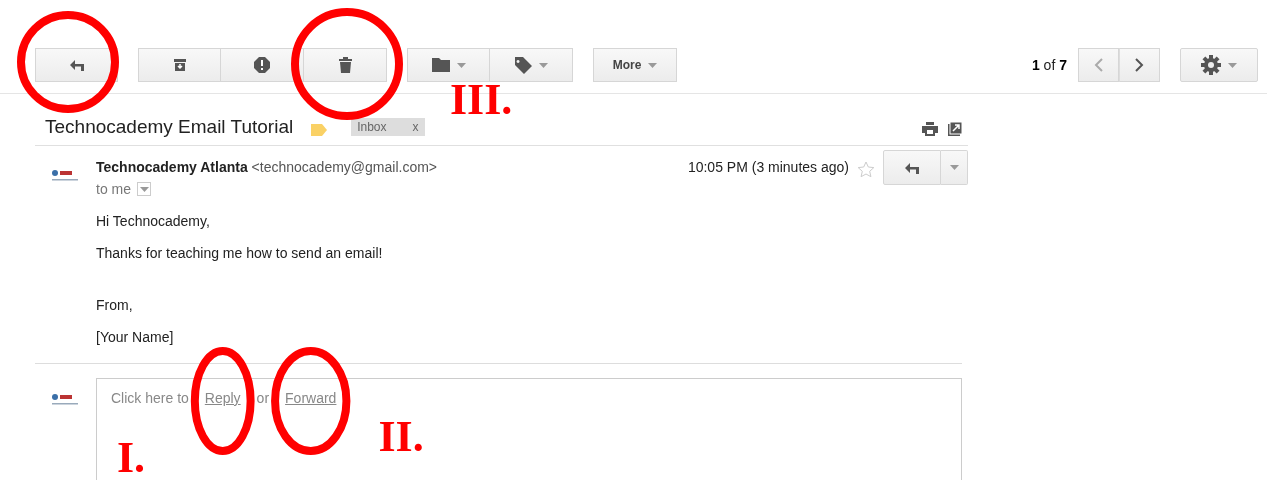  Describe the element at coordinates (113, 189) in the screenshot. I see `recipient-text: to me` at that location.